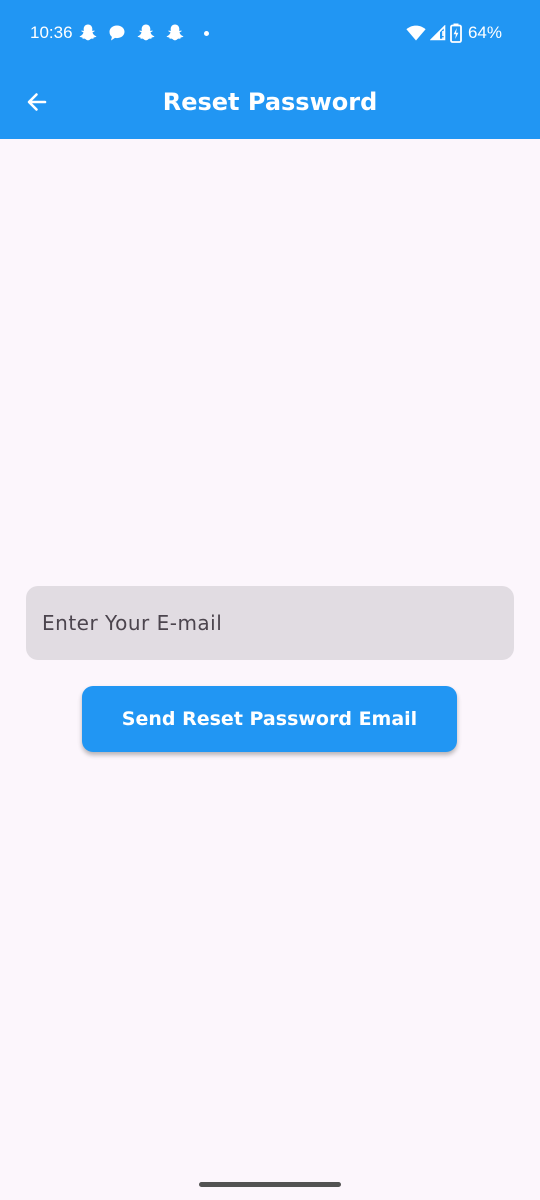  Describe the element at coordinates (269, 719) in the screenshot. I see `send-reset-password-email-button: Send Reset Password Email` at that location.